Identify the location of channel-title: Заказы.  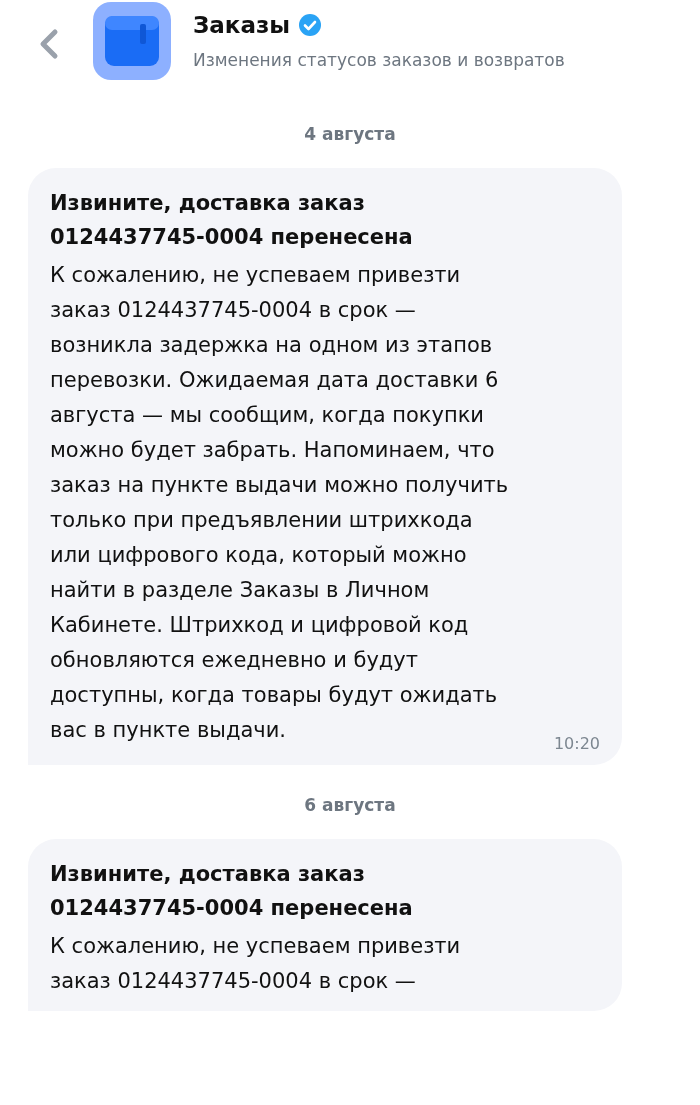
(242, 25).